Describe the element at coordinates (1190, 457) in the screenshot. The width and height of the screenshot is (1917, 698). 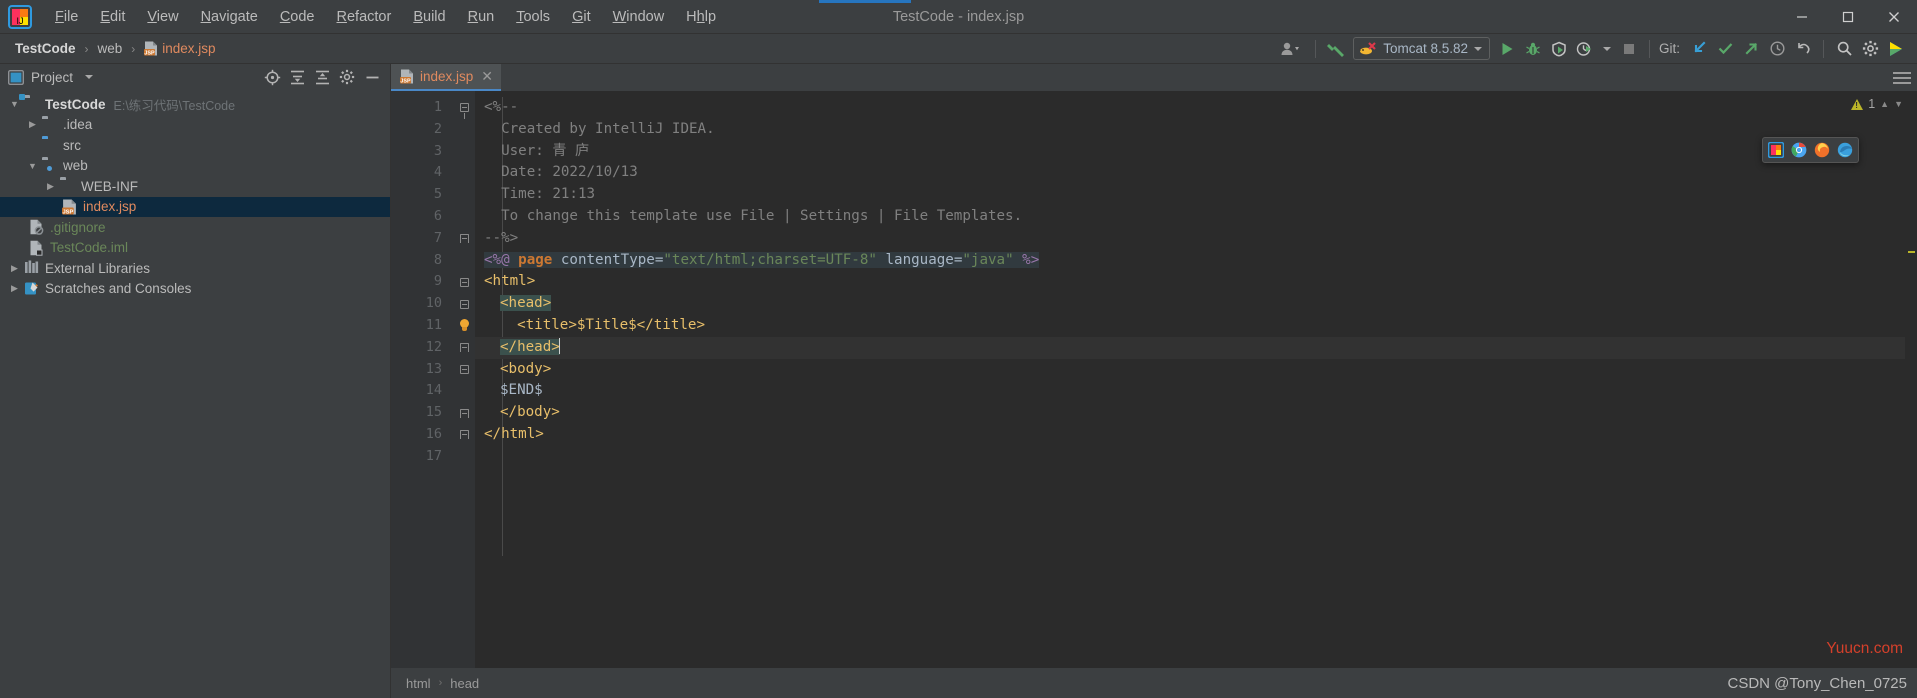
I see `code-line` at that location.